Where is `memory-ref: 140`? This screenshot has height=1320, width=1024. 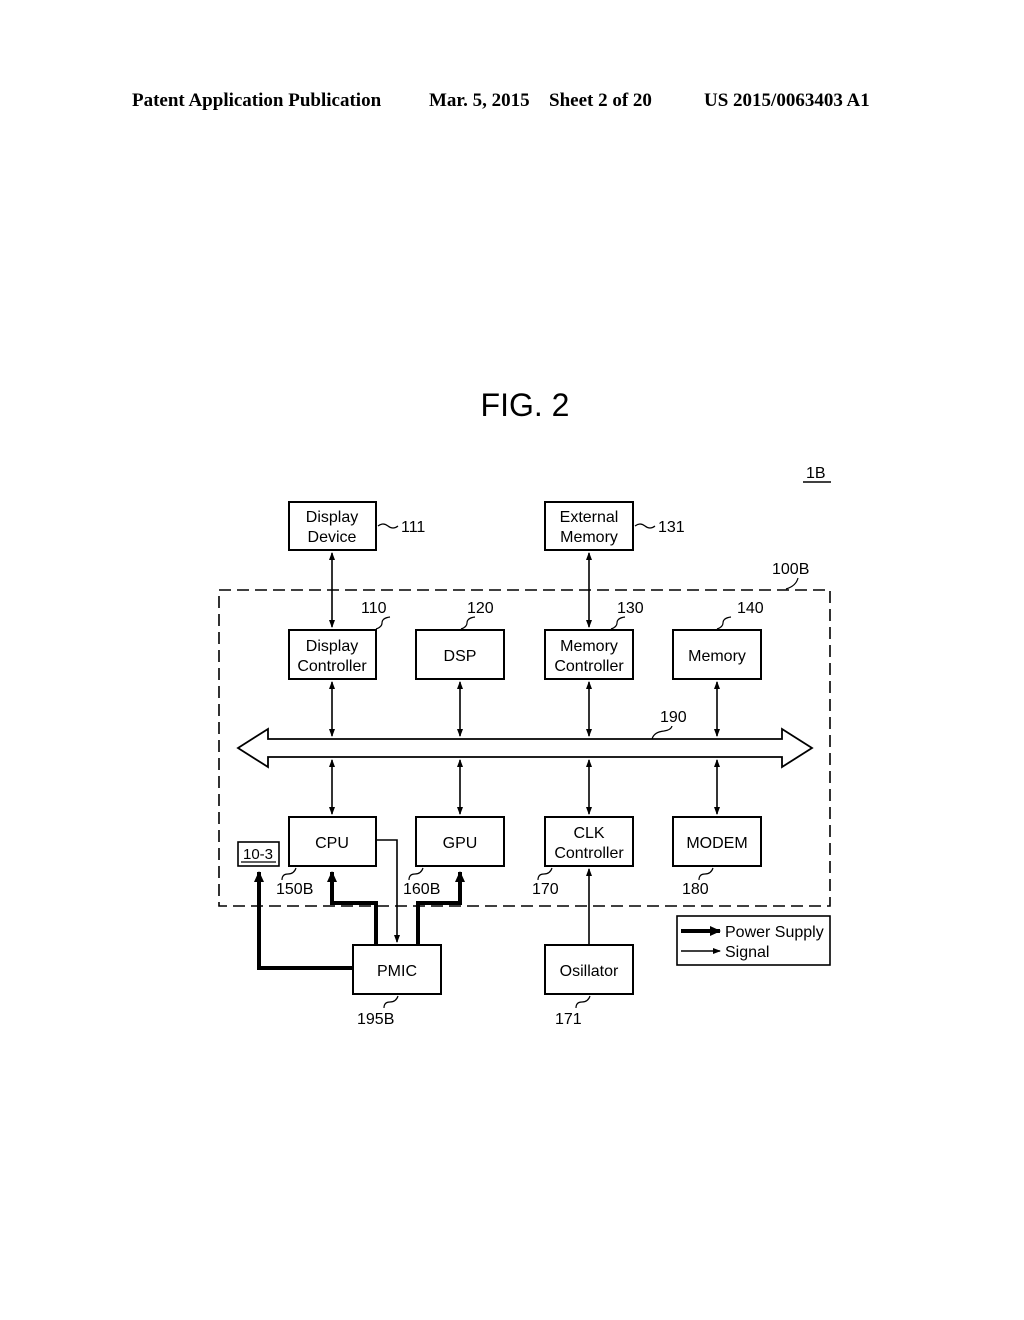 memory-ref: 140 is located at coordinates (750, 608).